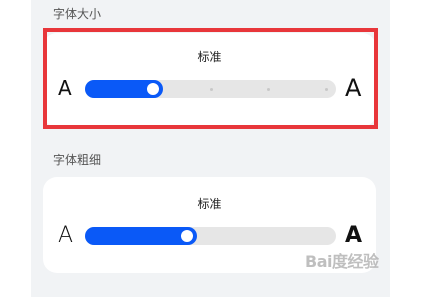 The height and width of the screenshot is (297, 425). Describe the element at coordinates (210, 236) in the screenshot. I see `font-weight-slider` at that location.